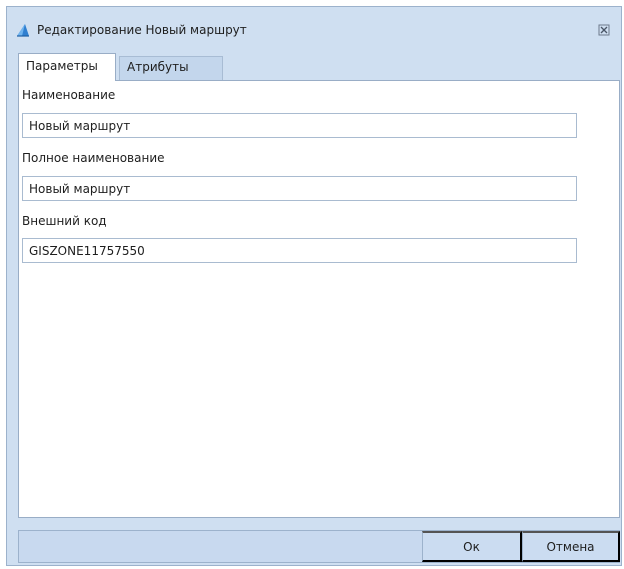 The height and width of the screenshot is (569, 624). Describe the element at coordinates (299, 250) in the screenshot. I see `external-code-input` at that location.